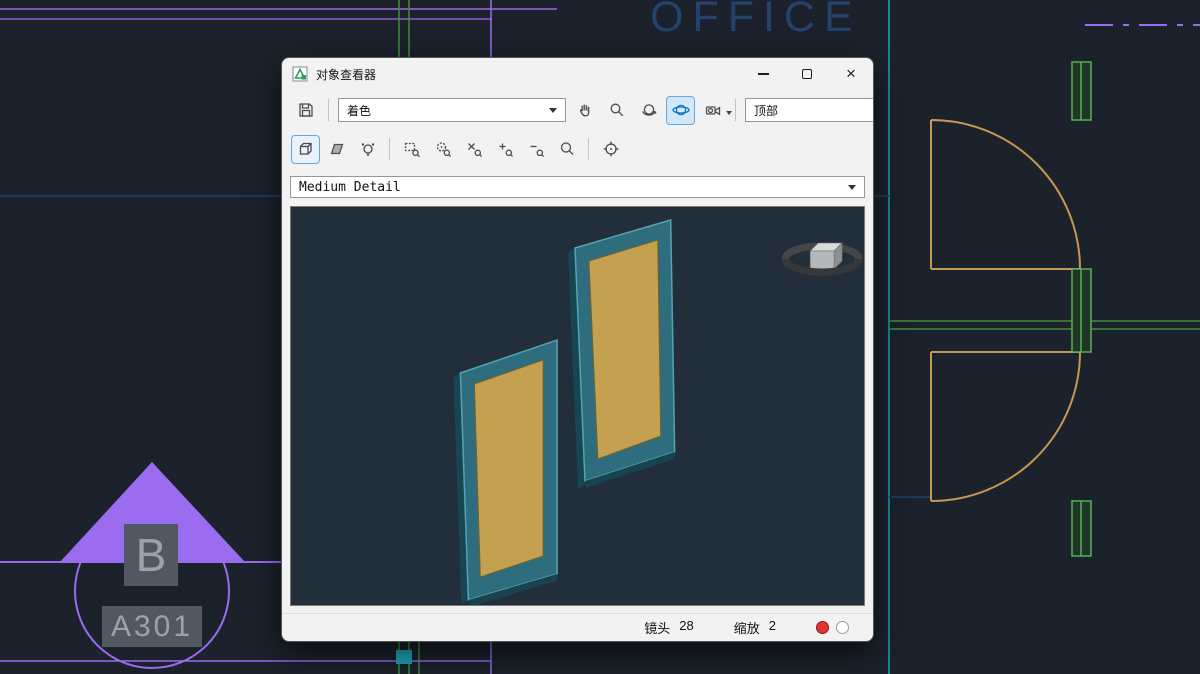 The image size is (1200, 674). Describe the element at coordinates (452, 110) in the screenshot. I see `visual-style-select: 着色` at that location.